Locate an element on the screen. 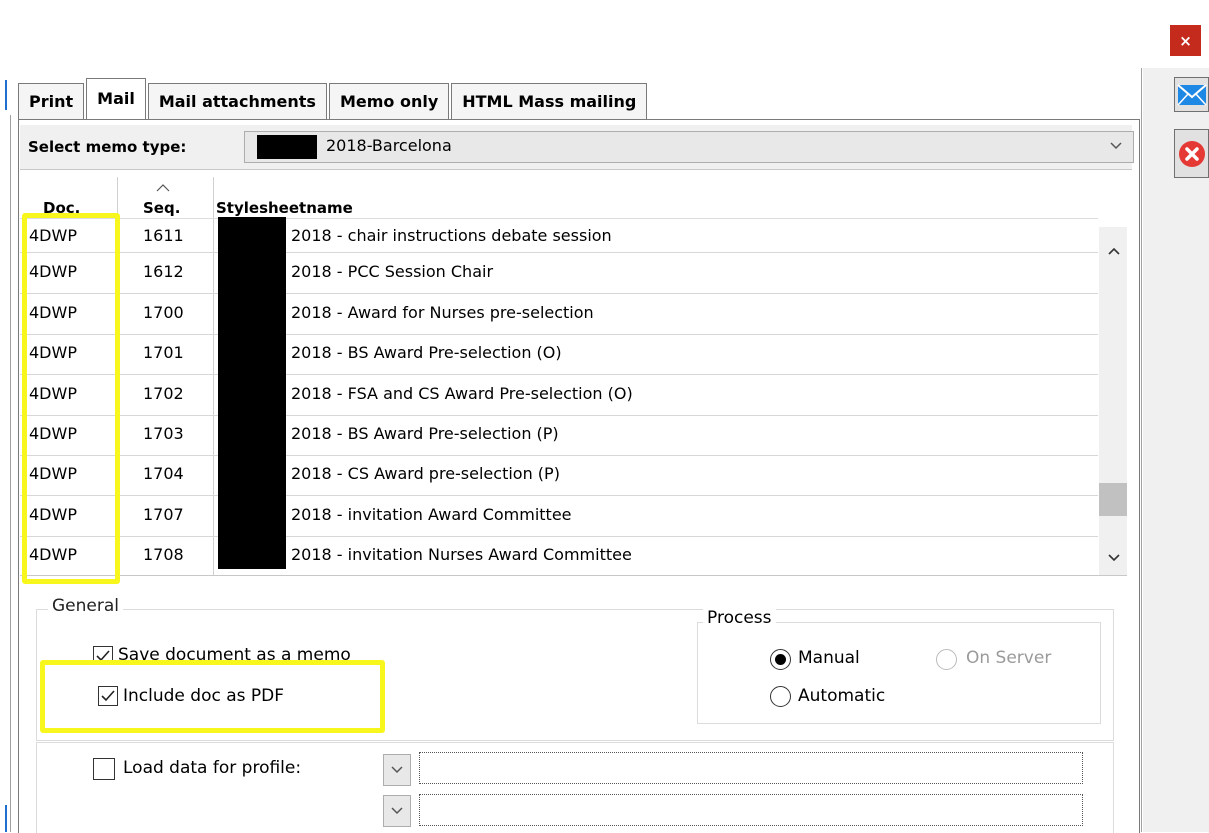 The height and width of the screenshot is (833, 1209). panel-border is located at coordinates (10, 473).